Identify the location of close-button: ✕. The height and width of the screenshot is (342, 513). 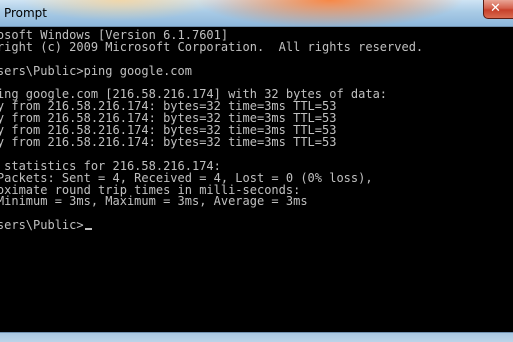
(498, 9).